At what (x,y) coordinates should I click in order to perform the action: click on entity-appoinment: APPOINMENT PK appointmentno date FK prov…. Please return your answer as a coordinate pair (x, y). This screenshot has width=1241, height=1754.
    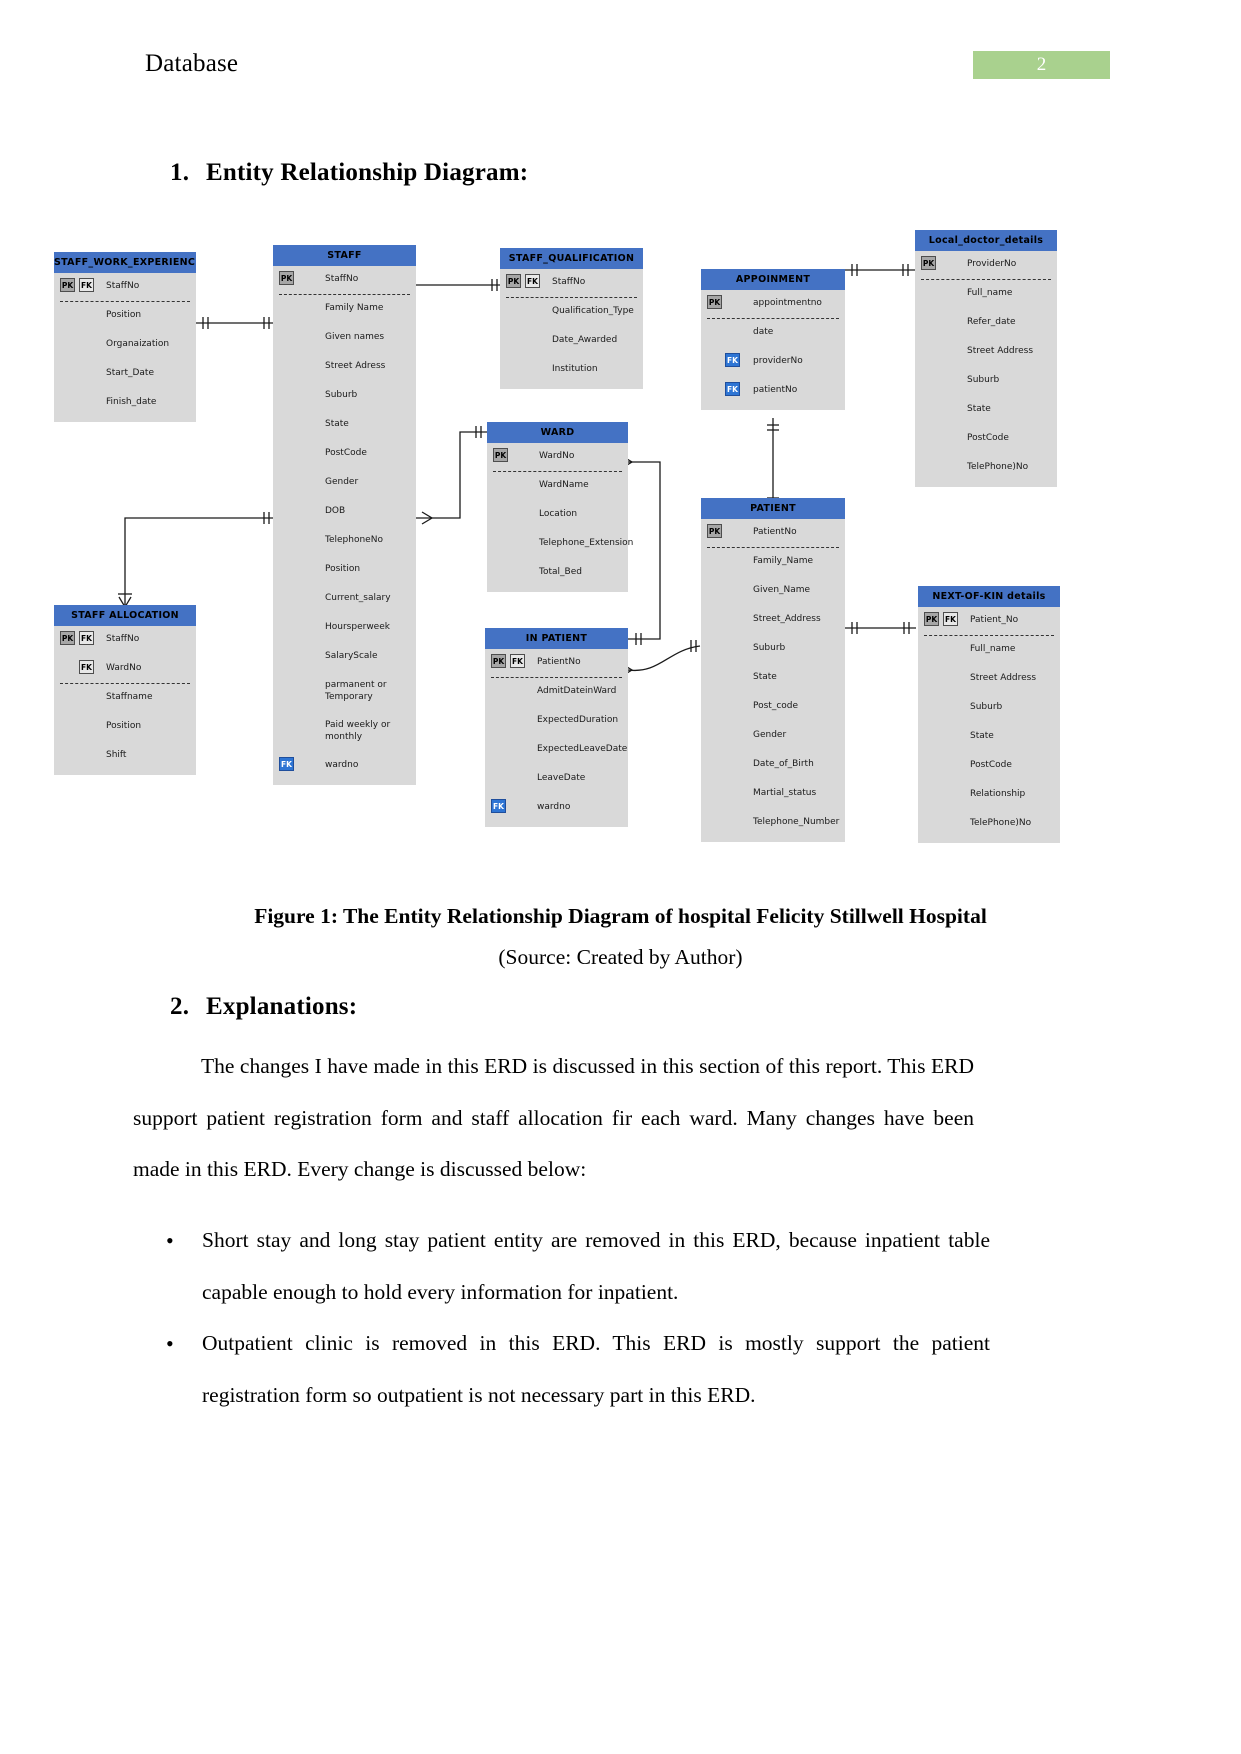
    Looking at the image, I should click on (773, 339).